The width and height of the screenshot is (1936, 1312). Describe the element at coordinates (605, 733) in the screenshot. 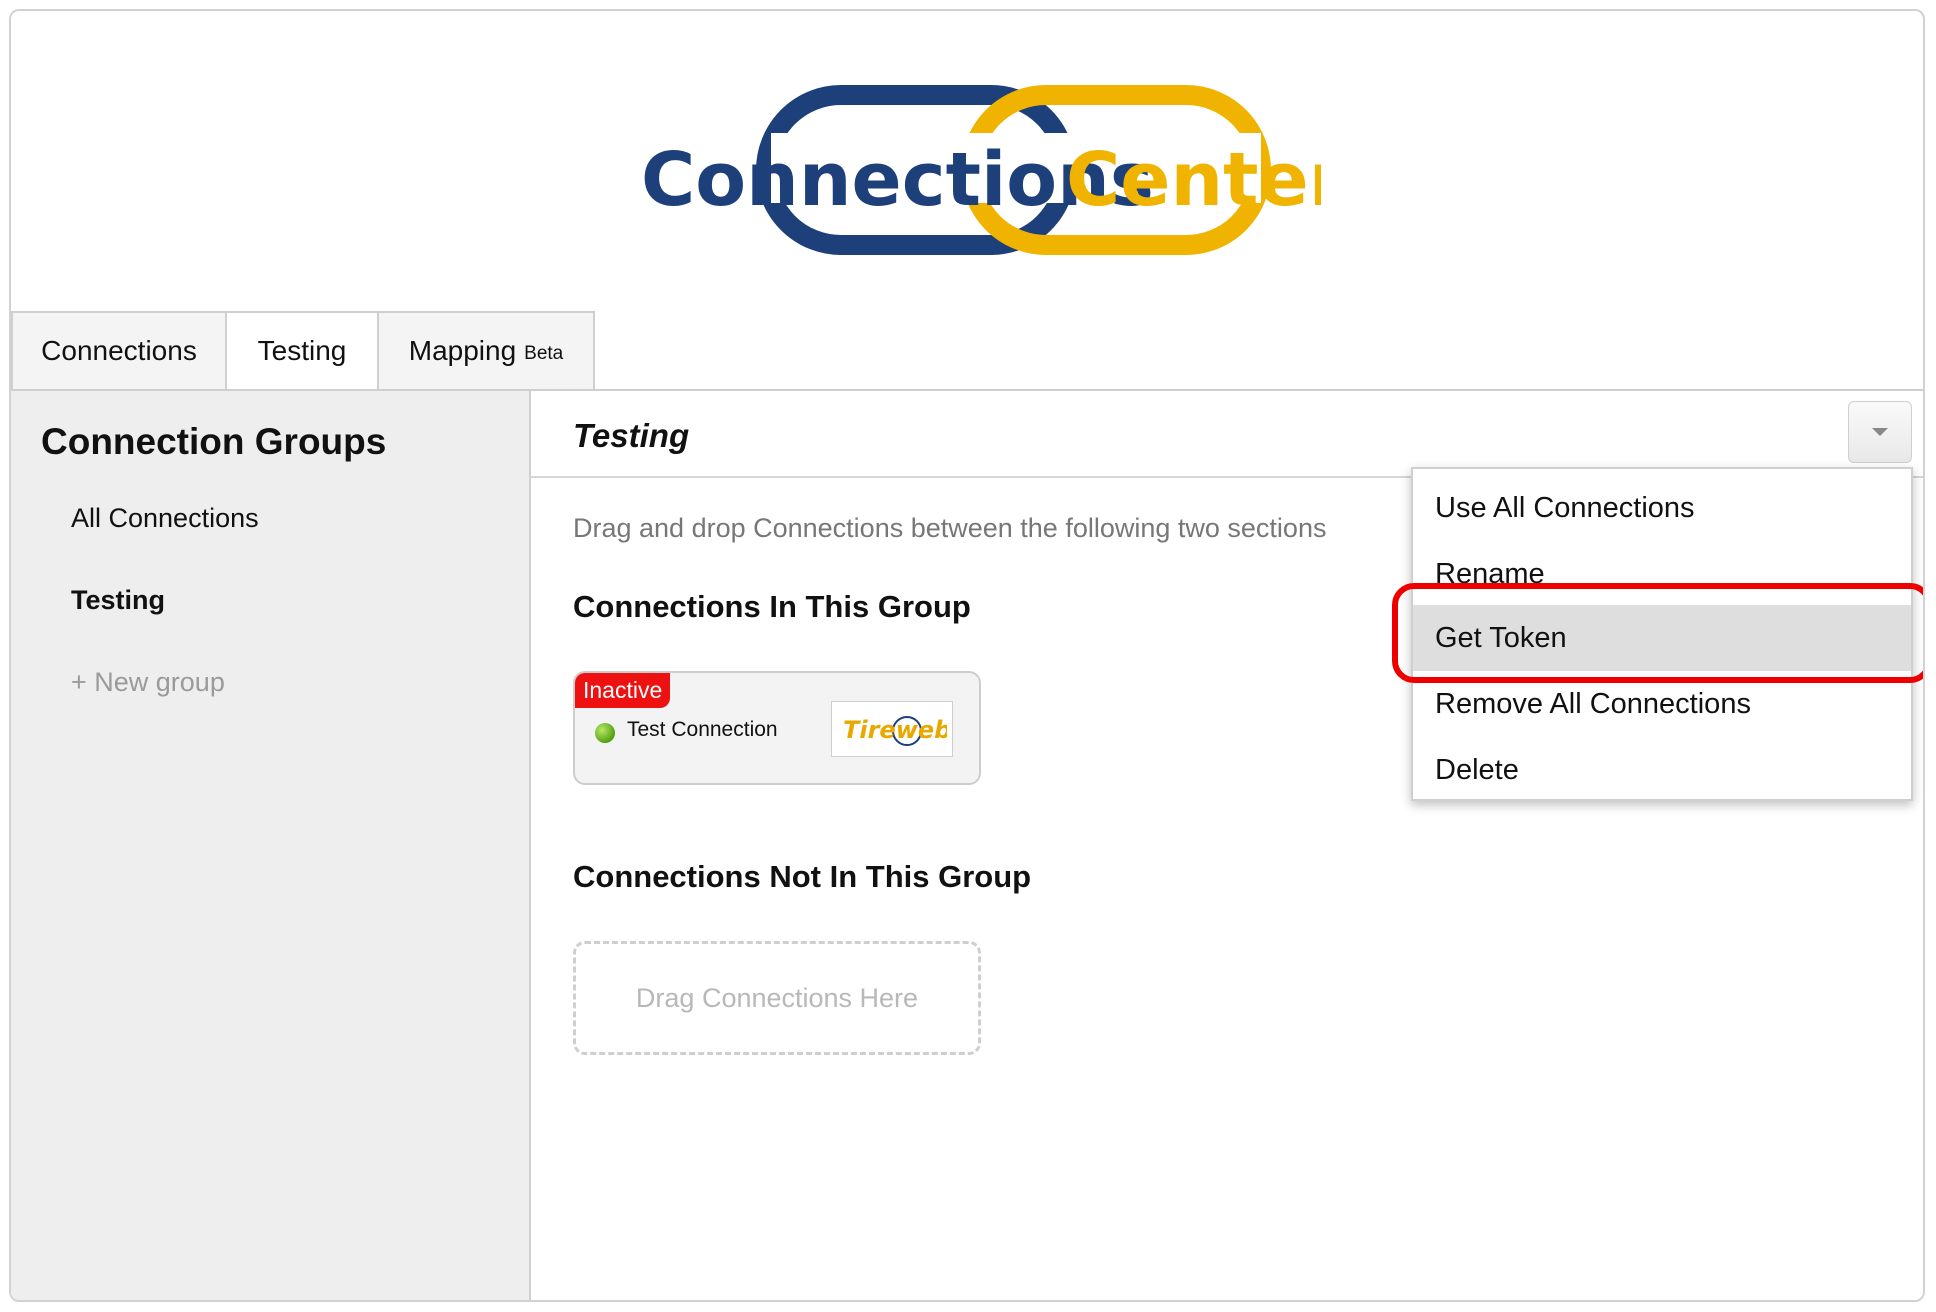

I see `status-dot-icon` at that location.